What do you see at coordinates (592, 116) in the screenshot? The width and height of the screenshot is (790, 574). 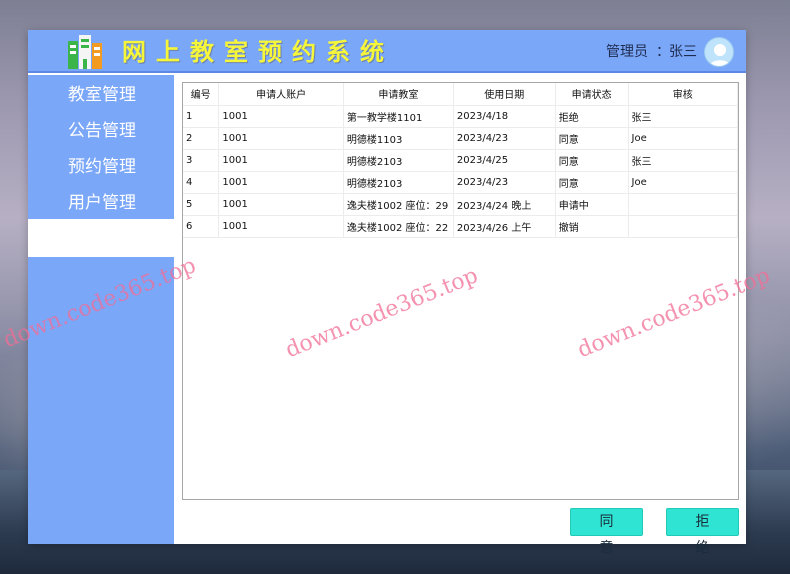 I see `cell-status: 拒绝` at bounding box center [592, 116].